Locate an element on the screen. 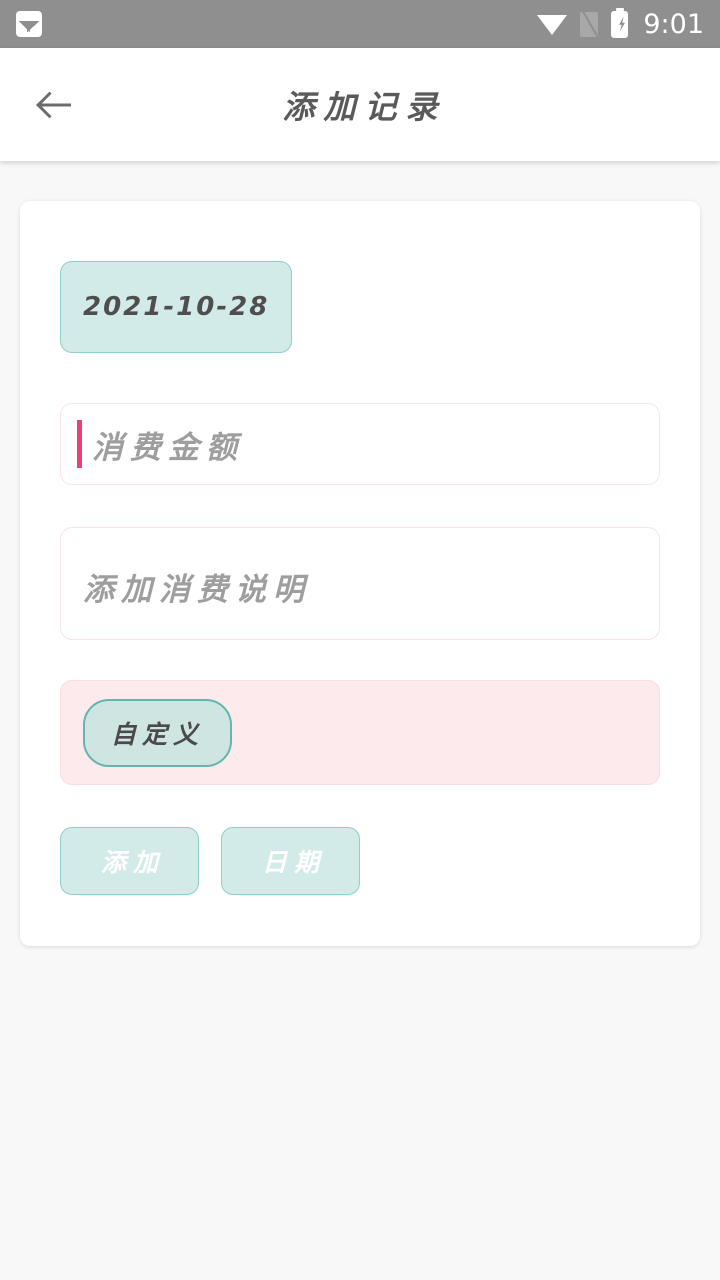  back-button is located at coordinates (56, 105).